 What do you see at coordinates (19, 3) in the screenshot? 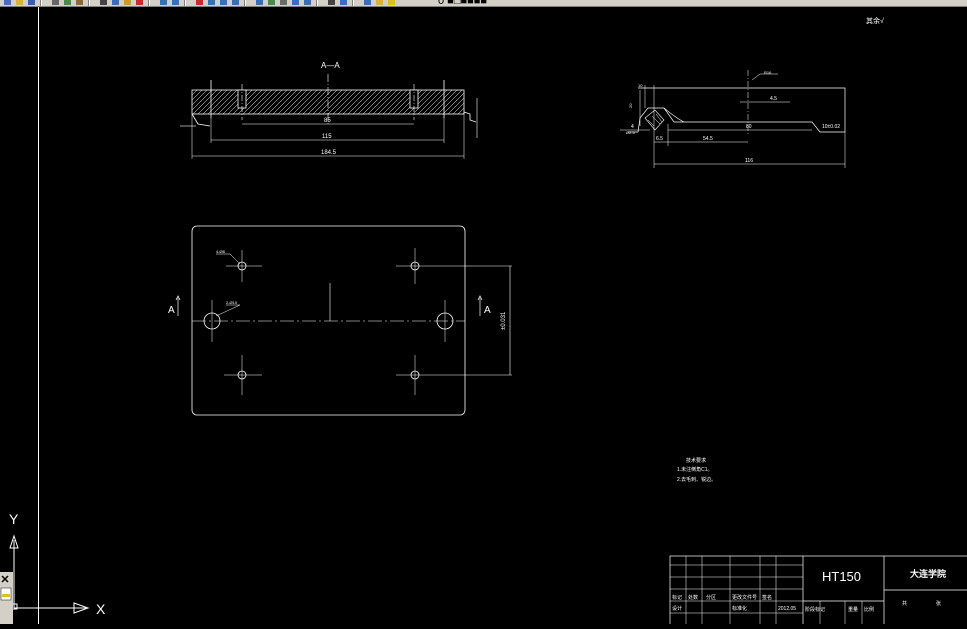
I see `open-folder-button` at bounding box center [19, 3].